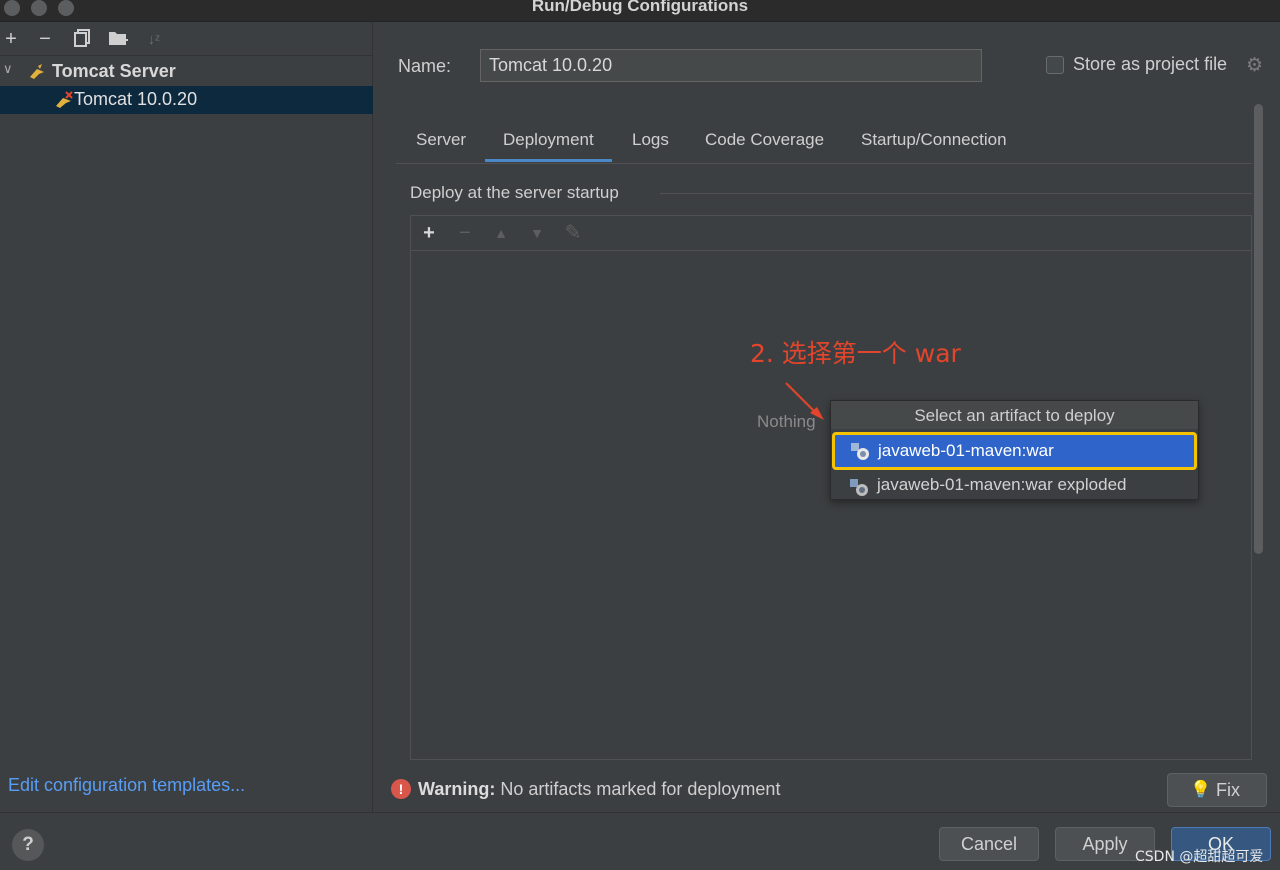 The image size is (1280, 870). I want to click on warning-text: No artifacts marked for deployment, so click(638, 789).